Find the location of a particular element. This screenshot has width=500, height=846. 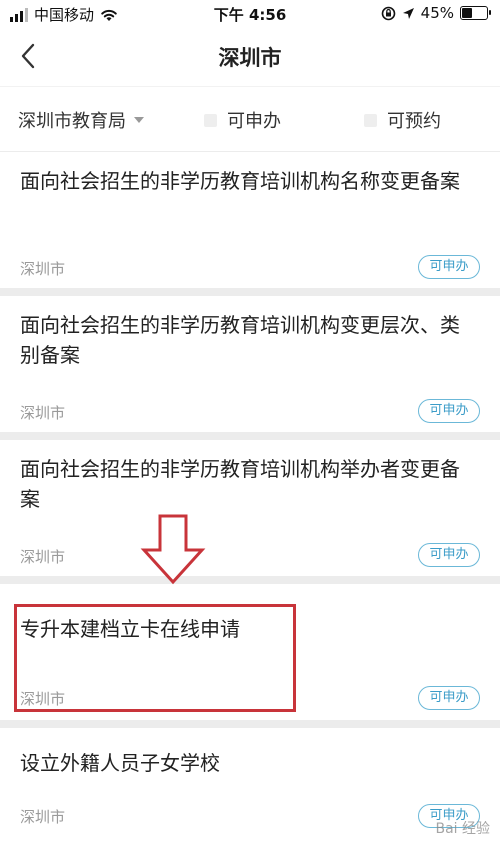

battery-level is located at coordinates (467, 13).